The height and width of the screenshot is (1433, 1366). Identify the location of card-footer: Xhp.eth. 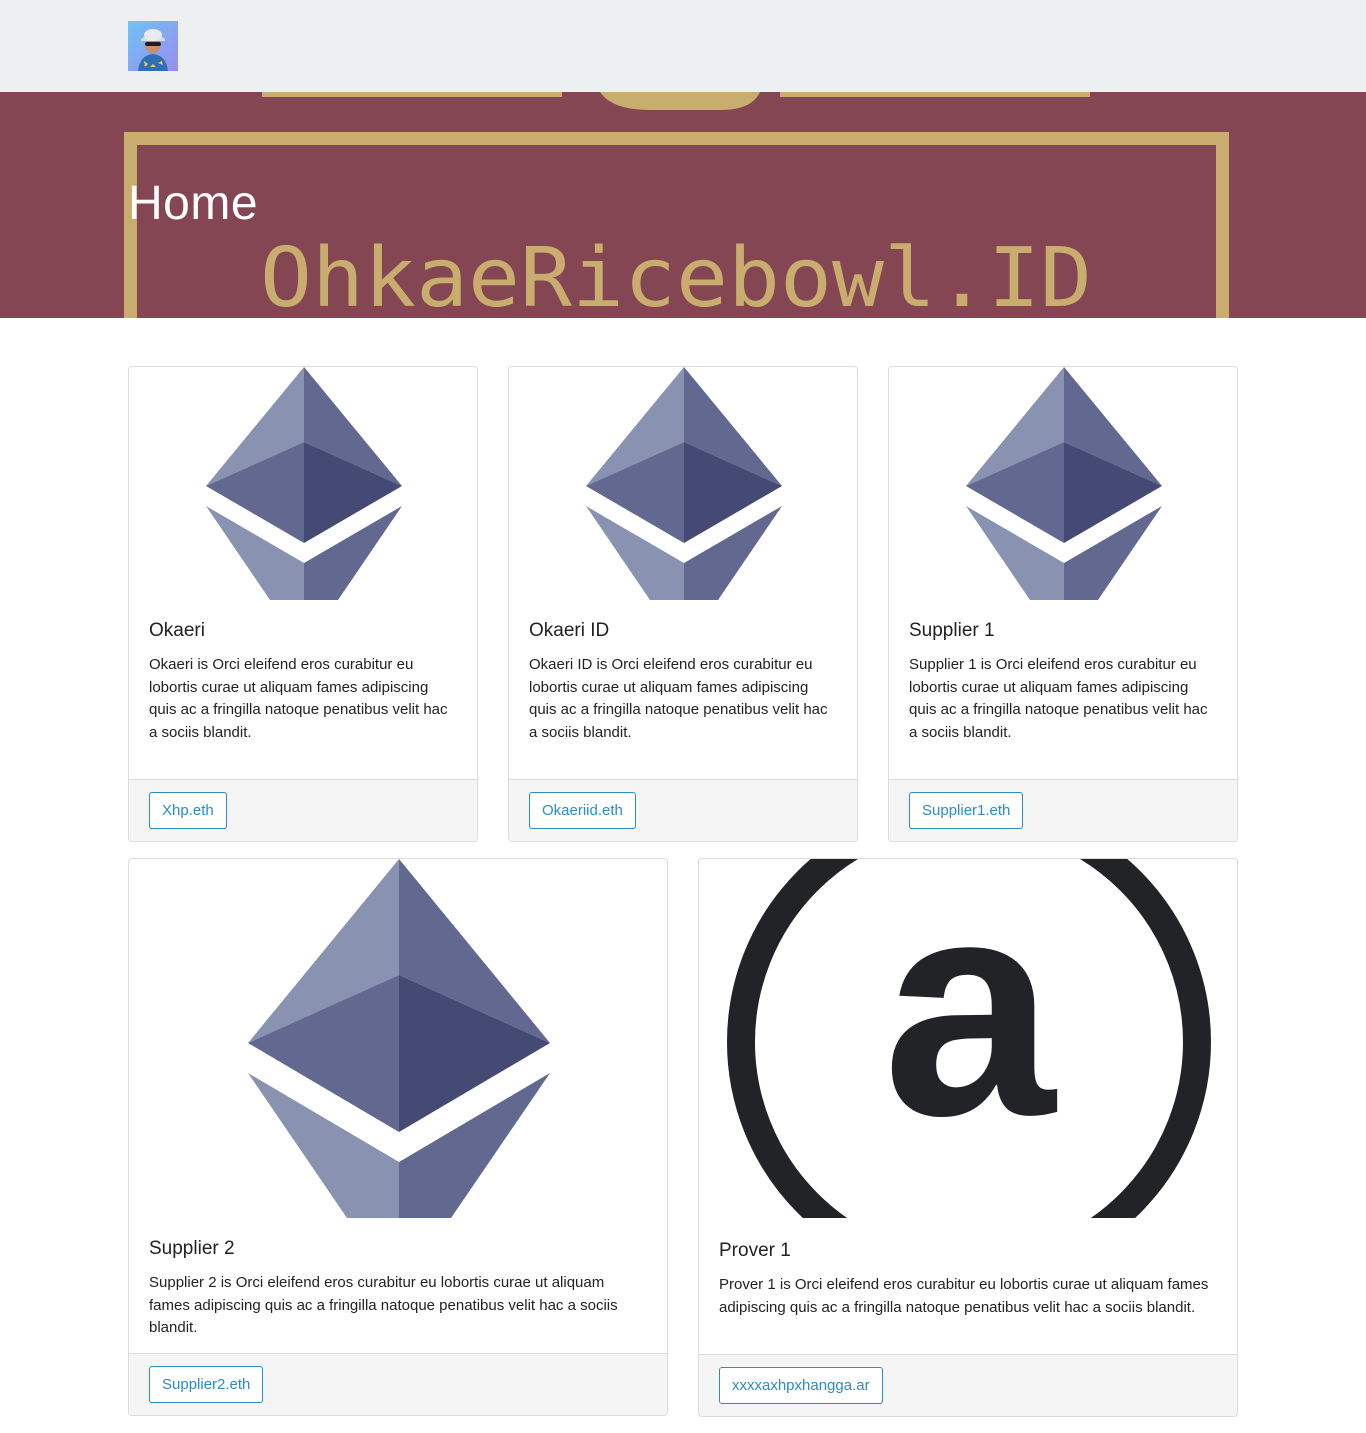
(303, 810).